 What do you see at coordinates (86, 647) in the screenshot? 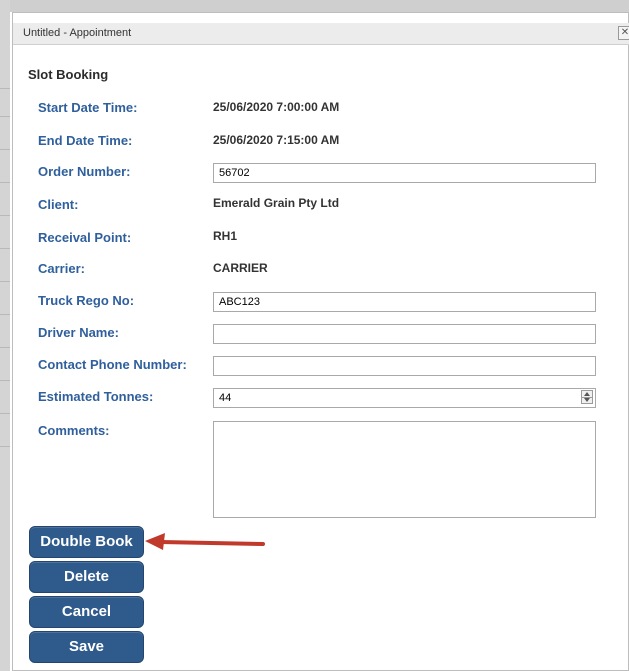
I see `save-button: Save` at bounding box center [86, 647].